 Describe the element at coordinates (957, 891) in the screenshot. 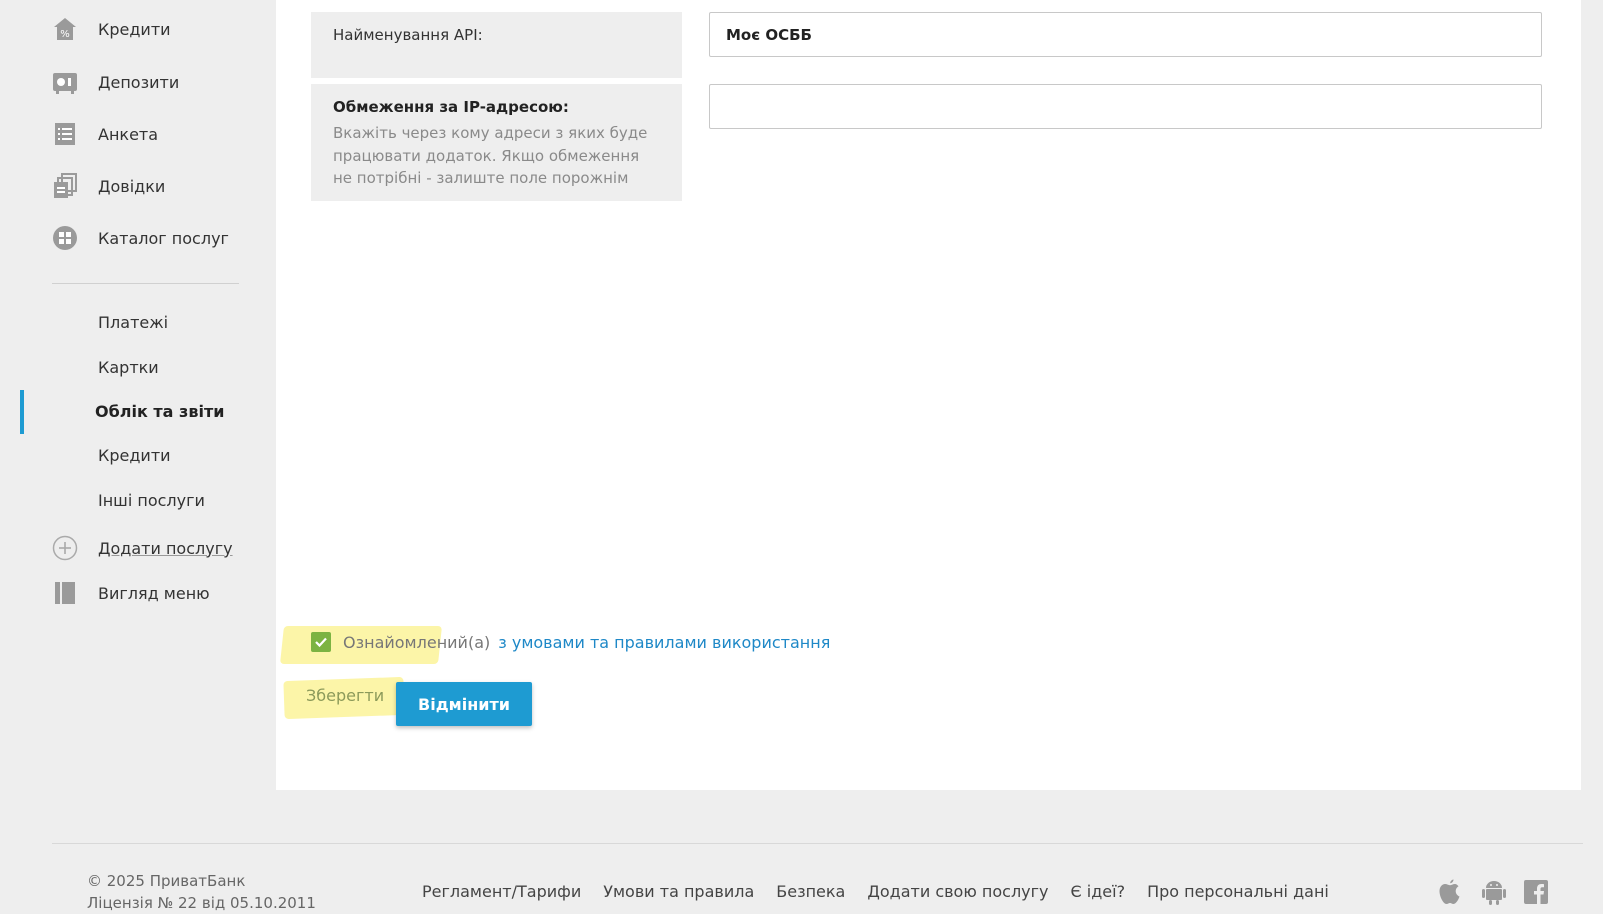

I see `footer-link-add-service: Додати свою послугу` at that location.